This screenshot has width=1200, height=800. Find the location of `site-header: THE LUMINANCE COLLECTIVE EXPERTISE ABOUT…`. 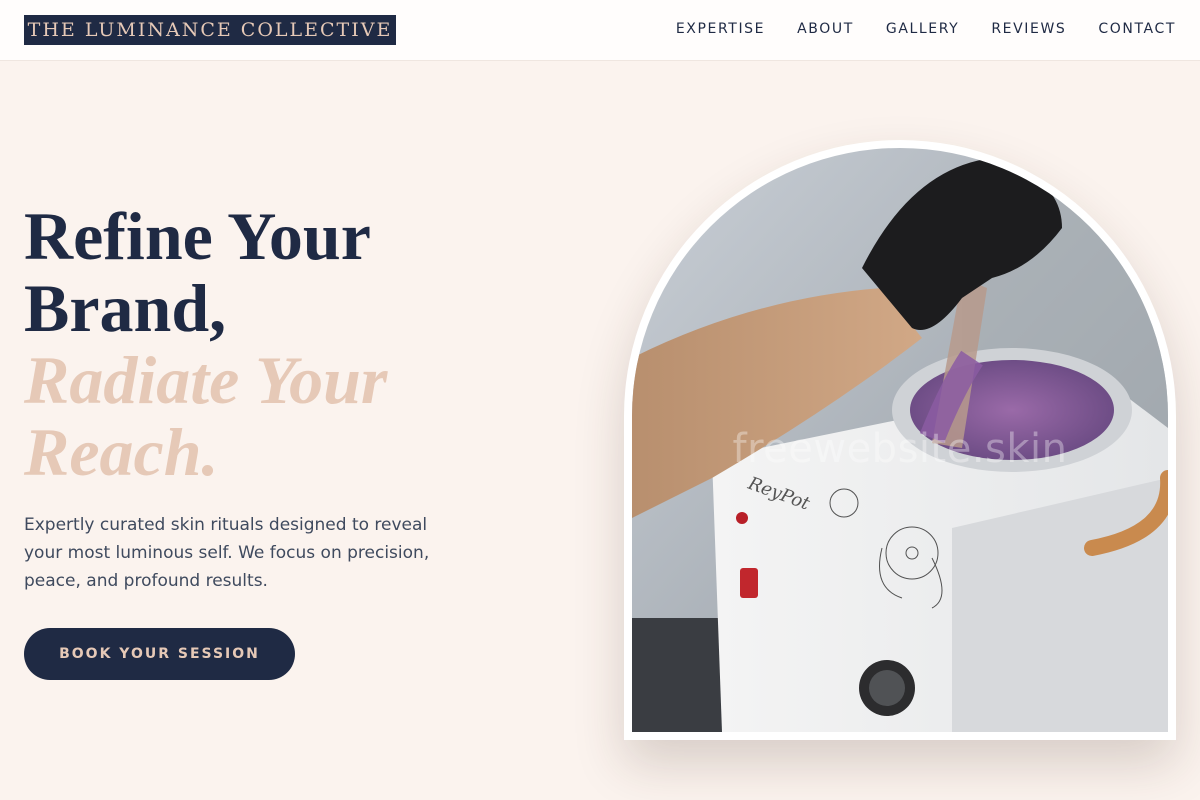

site-header: THE LUMINANCE COLLECTIVE EXPERTISE ABOUT… is located at coordinates (600, 30).